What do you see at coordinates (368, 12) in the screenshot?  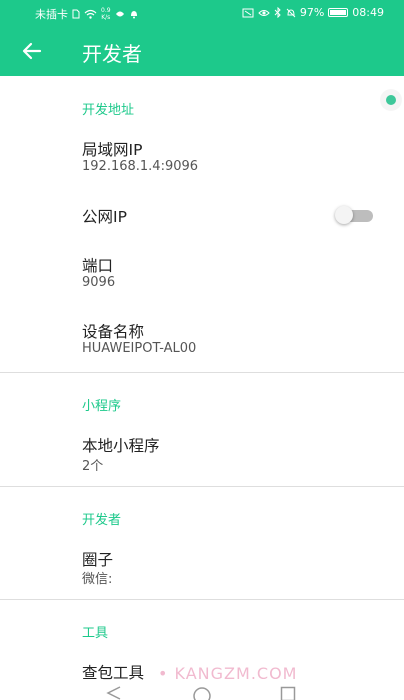 I see `clock: 08:49` at bounding box center [368, 12].